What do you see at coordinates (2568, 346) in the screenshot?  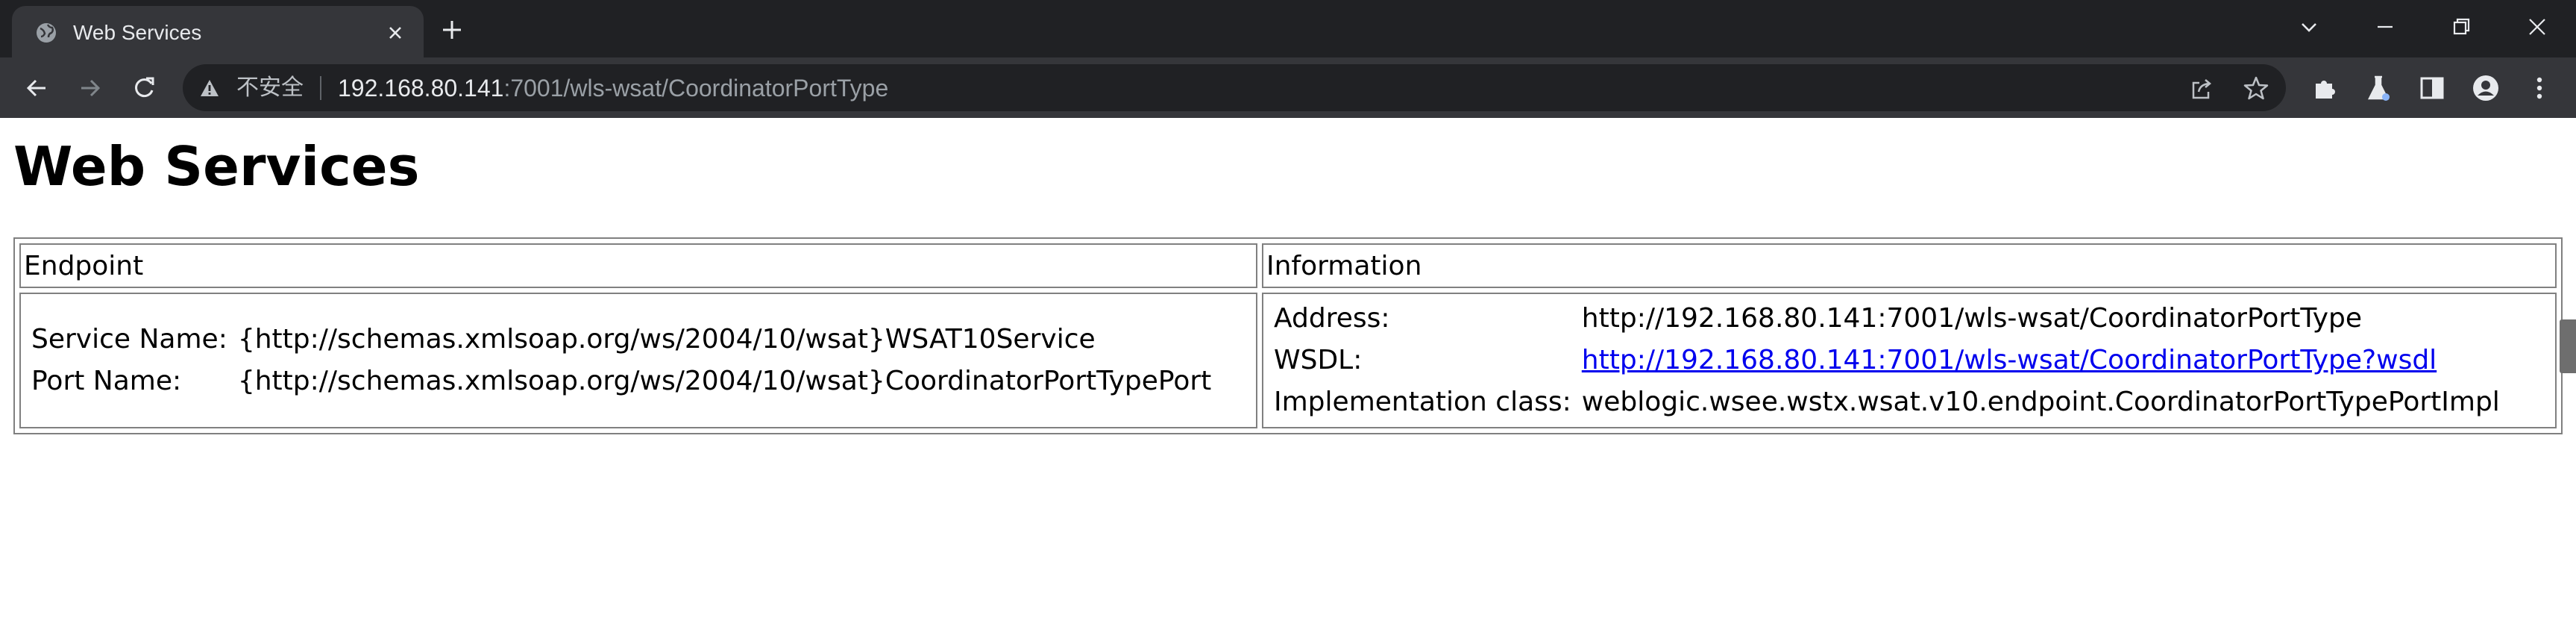 I see `side-panel-grip` at bounding box center [2568, 346].